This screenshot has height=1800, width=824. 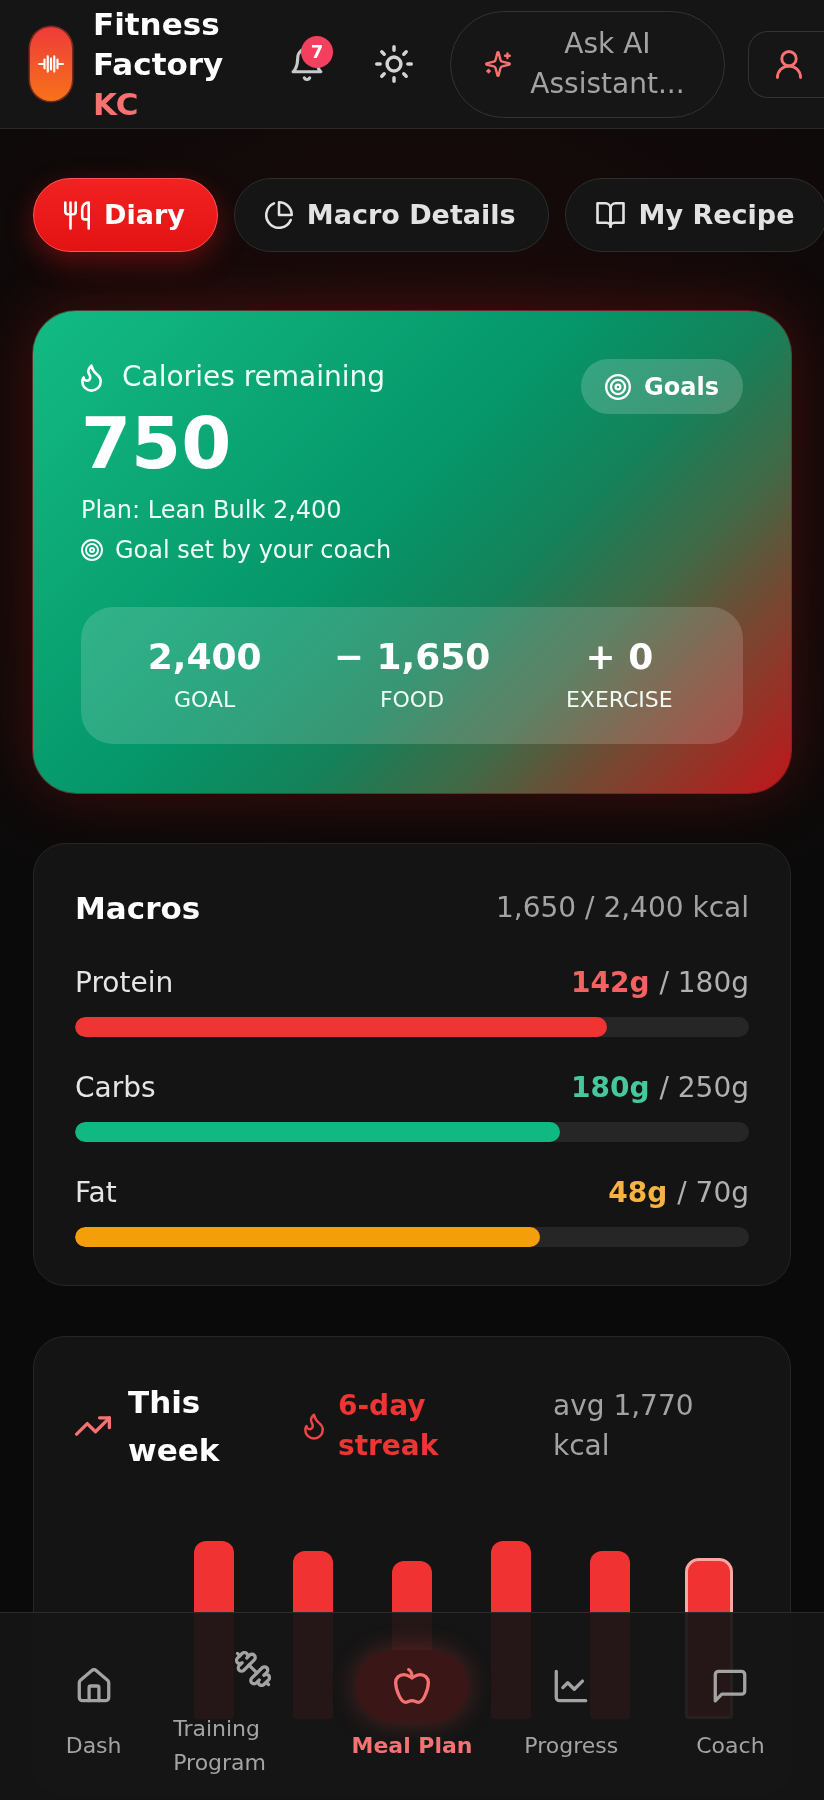 I want to click on nav-item: Progress, so click(x=571, y=1706).